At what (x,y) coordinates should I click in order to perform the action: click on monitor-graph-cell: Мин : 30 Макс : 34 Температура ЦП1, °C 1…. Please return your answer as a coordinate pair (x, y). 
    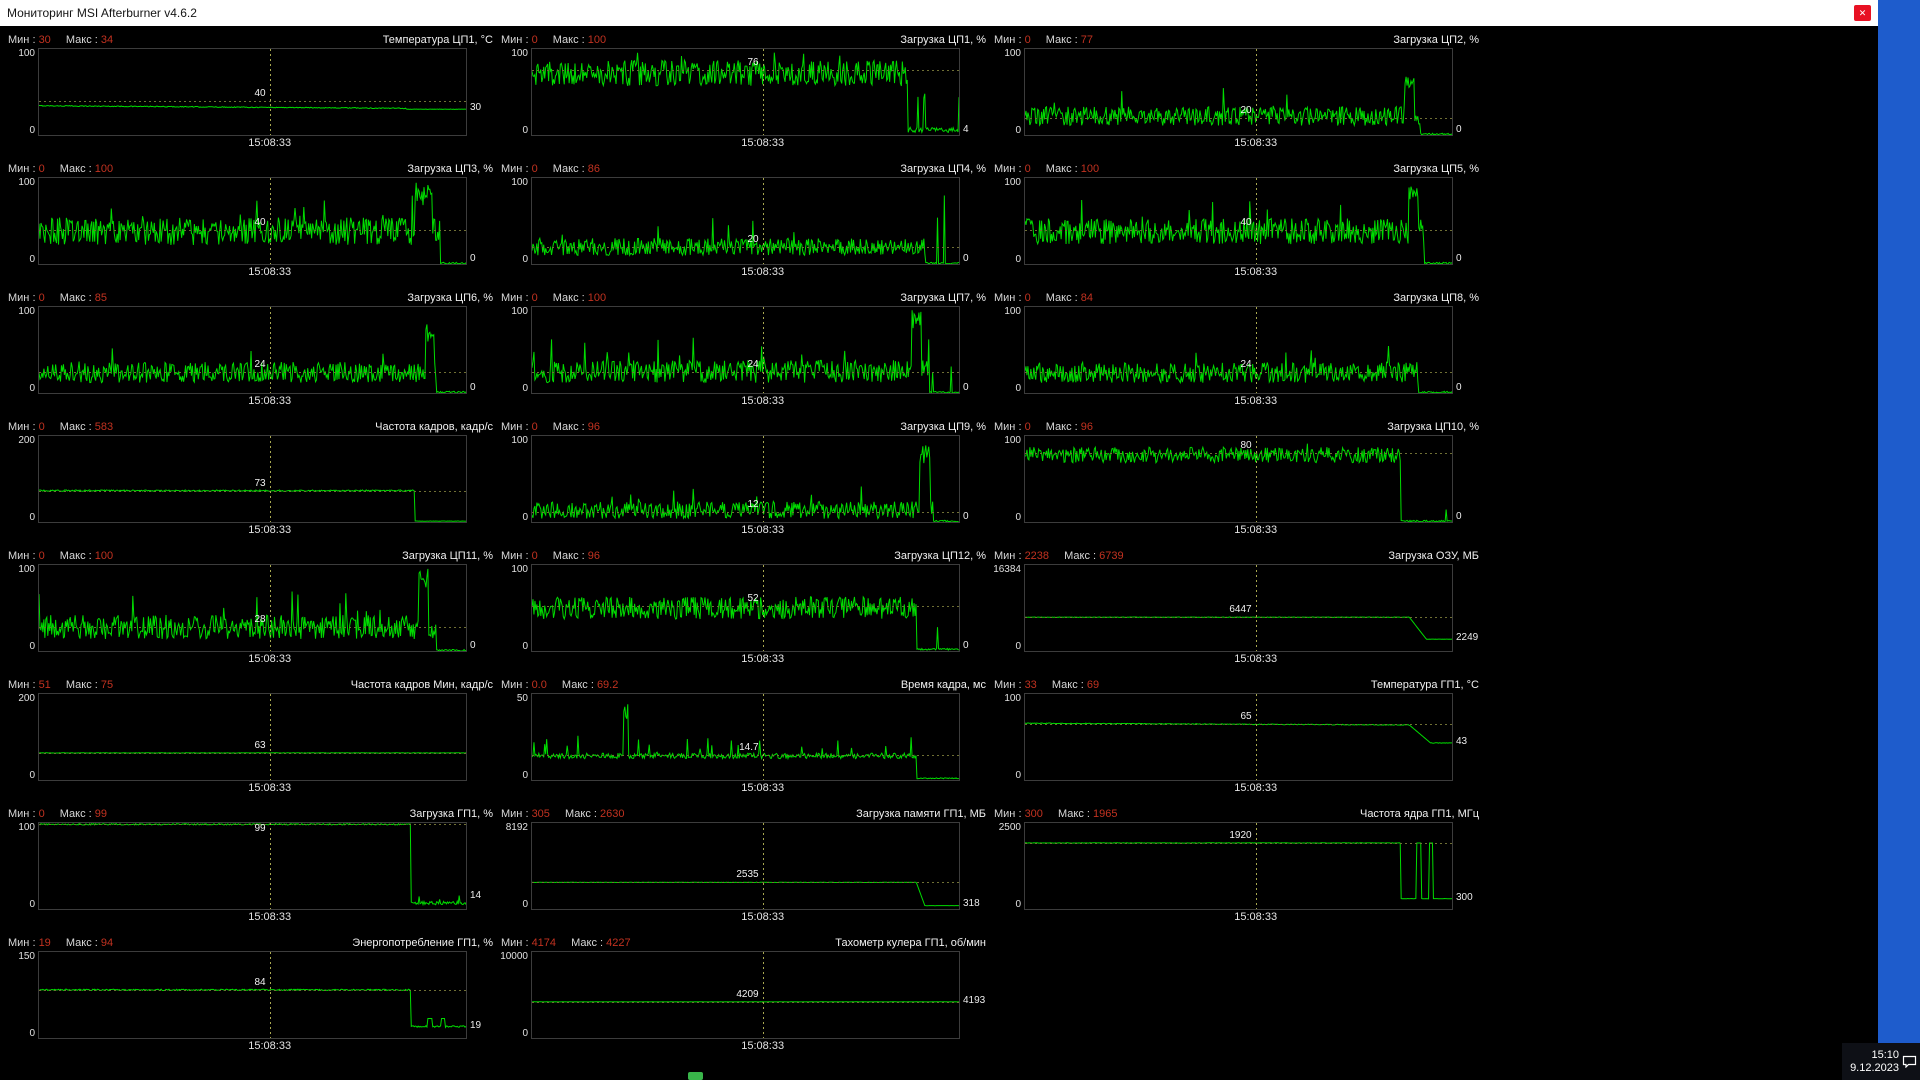
    Looking at the image, I should click on (250, 92).